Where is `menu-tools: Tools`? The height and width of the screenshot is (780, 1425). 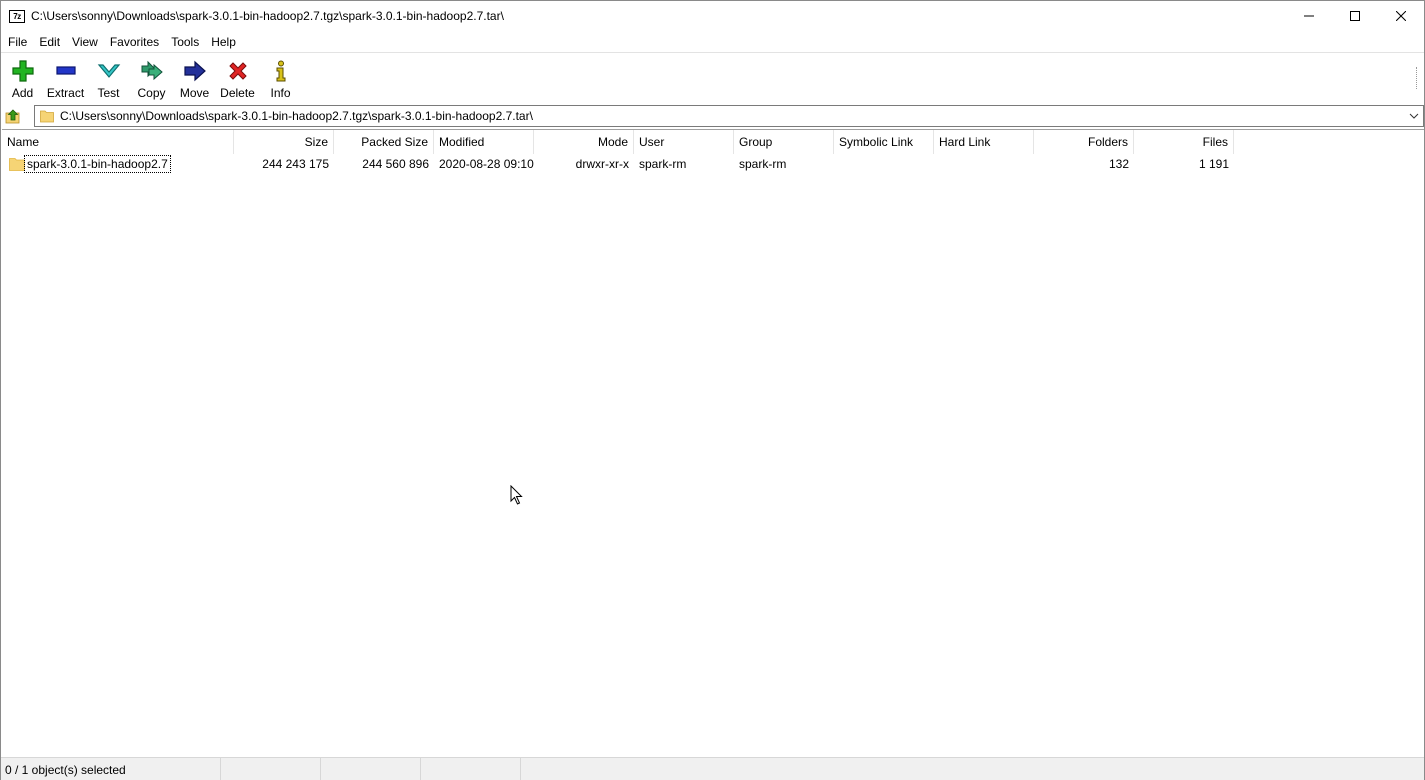
menu-tools: Tools is located at coordinates (185, 42).